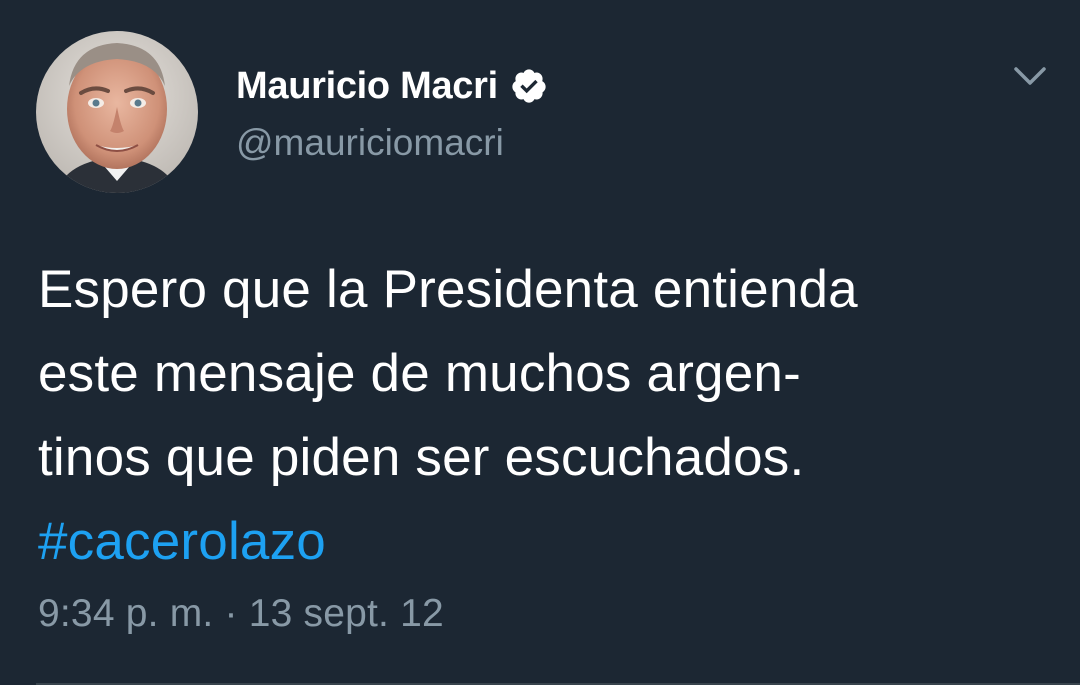  I want to click on hashtag-link: #cacerolazo, so click(182, 541).